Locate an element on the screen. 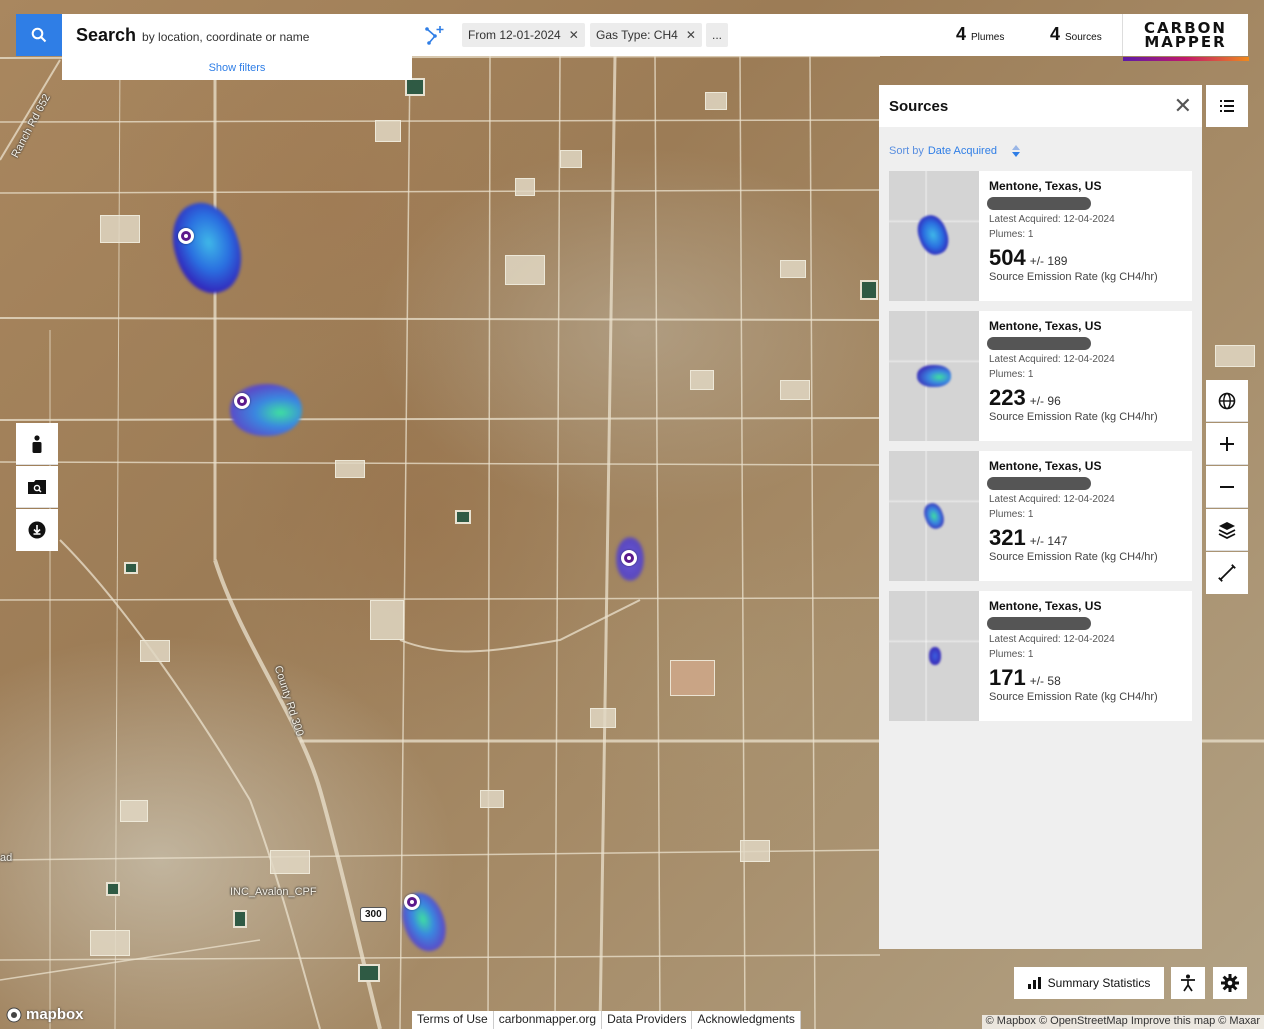 This screenshot has width=1264, height=1029. chip-label: Gas Type: CH4 is located at coordinates (637, 35).